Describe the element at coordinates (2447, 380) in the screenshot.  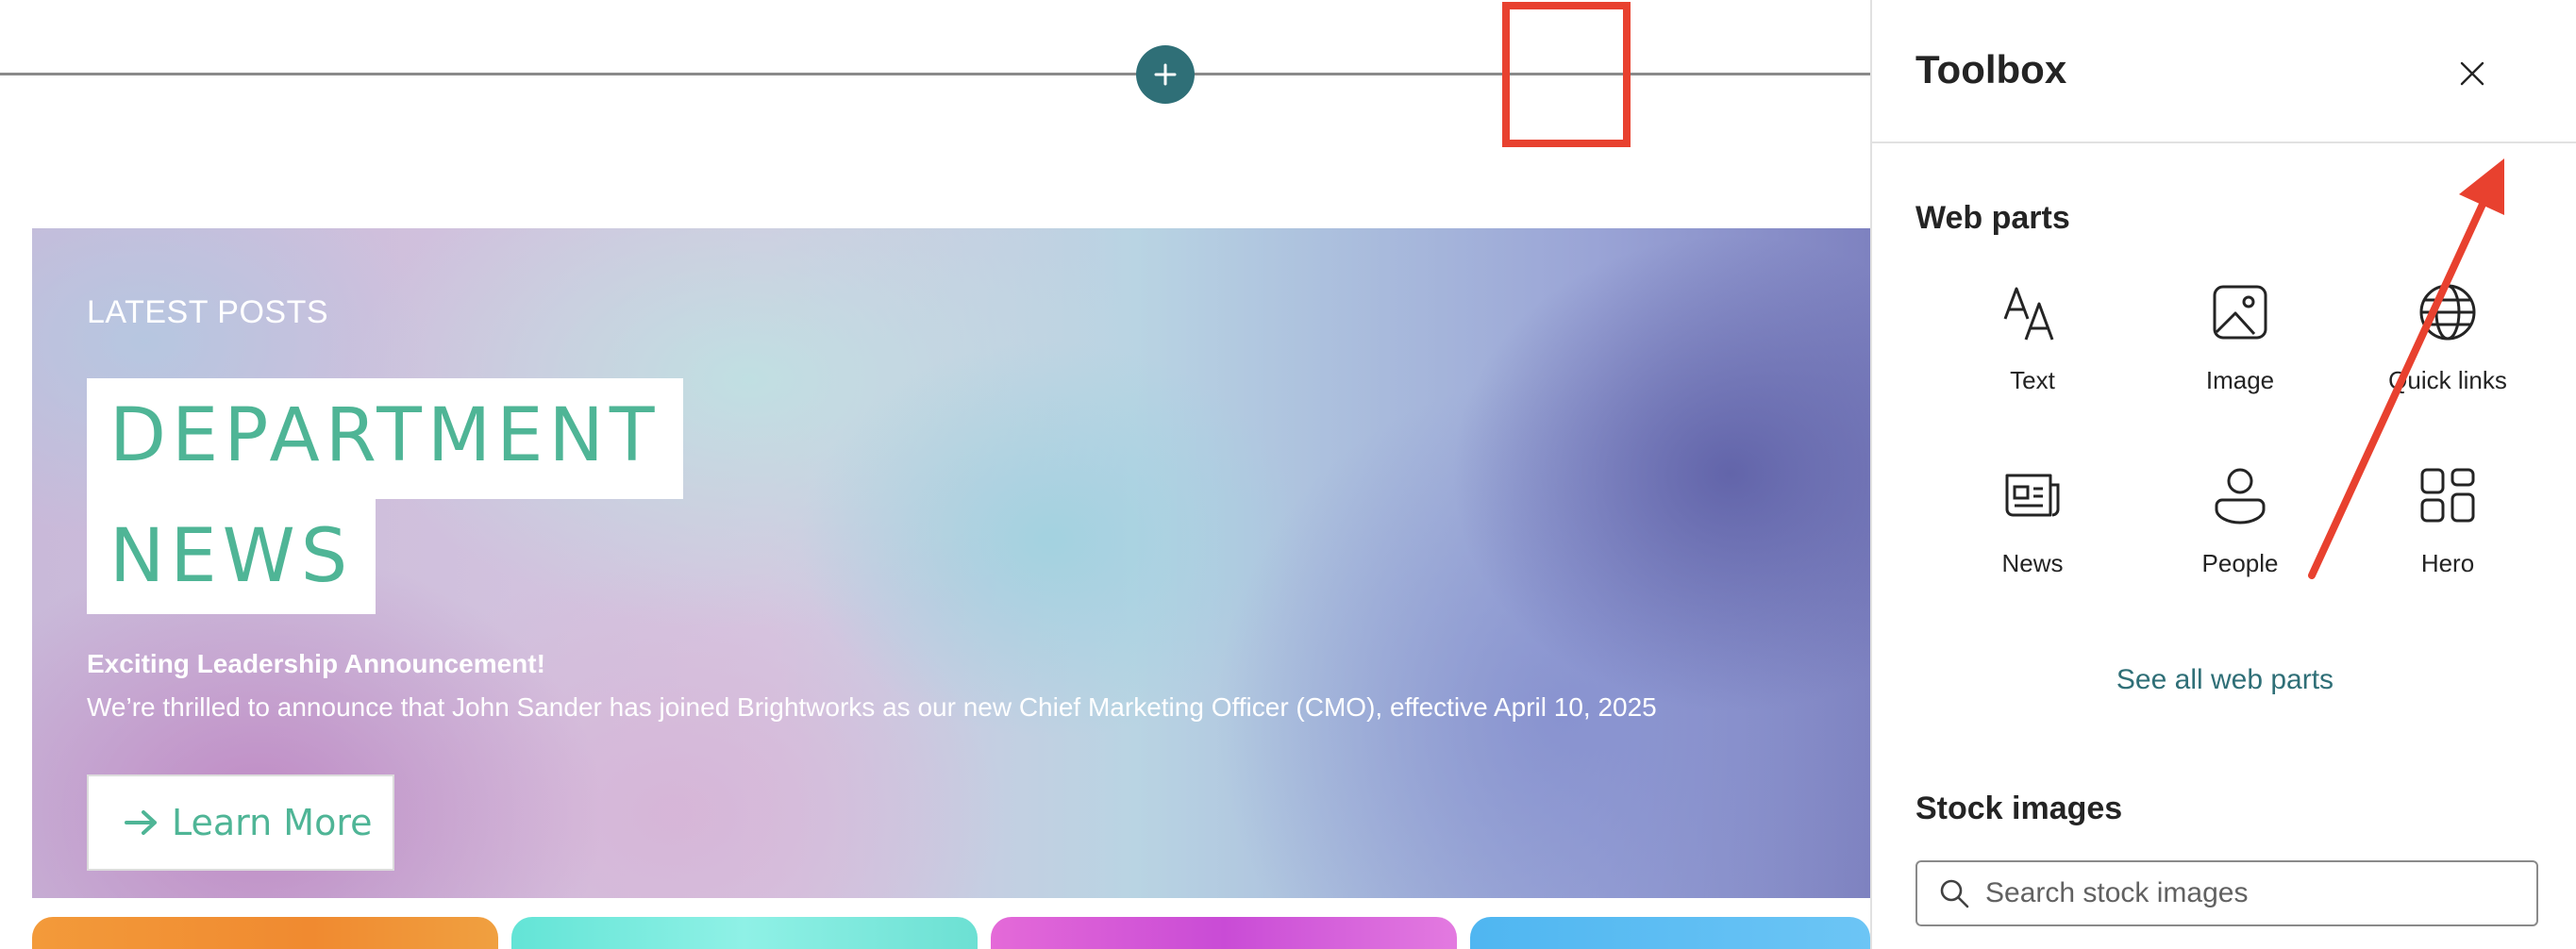
I see `web-part-label: Quick links` at that location.